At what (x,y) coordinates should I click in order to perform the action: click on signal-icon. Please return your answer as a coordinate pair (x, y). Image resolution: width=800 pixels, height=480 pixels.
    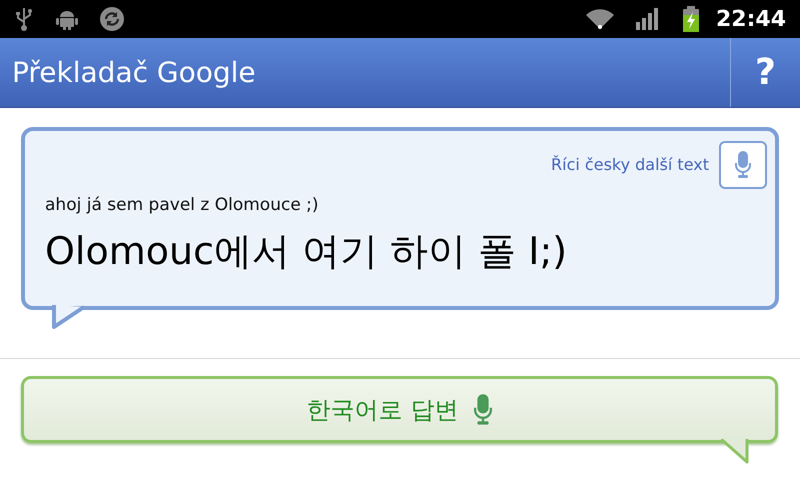
    Looking at the image, I should click on (648, 19).